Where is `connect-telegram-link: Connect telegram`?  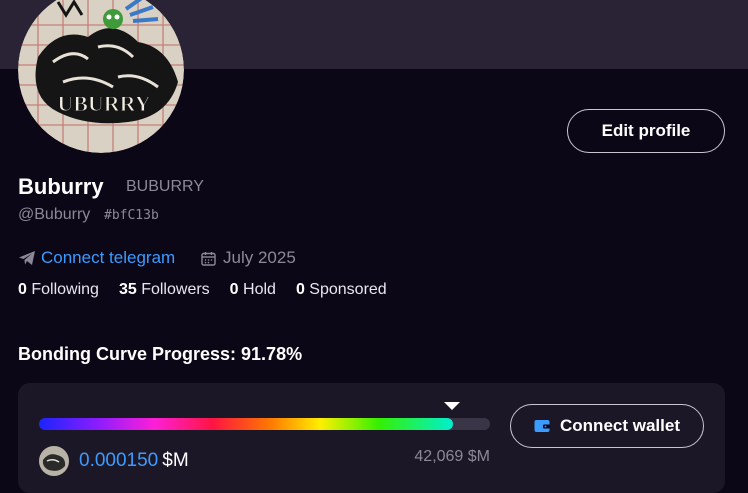 connect-telegram-link: Connect telegram is located at coordinates (96, 258).